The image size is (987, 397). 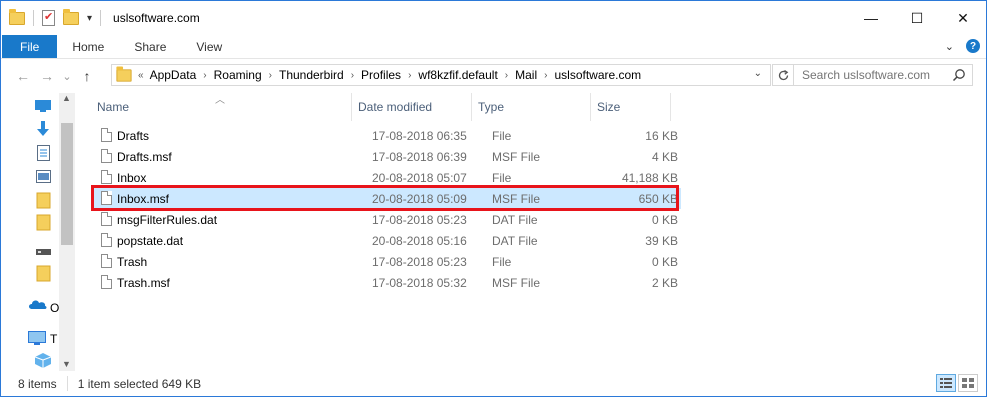 I want to click on file-name: popstate.dat, so click(x=150, y=240).